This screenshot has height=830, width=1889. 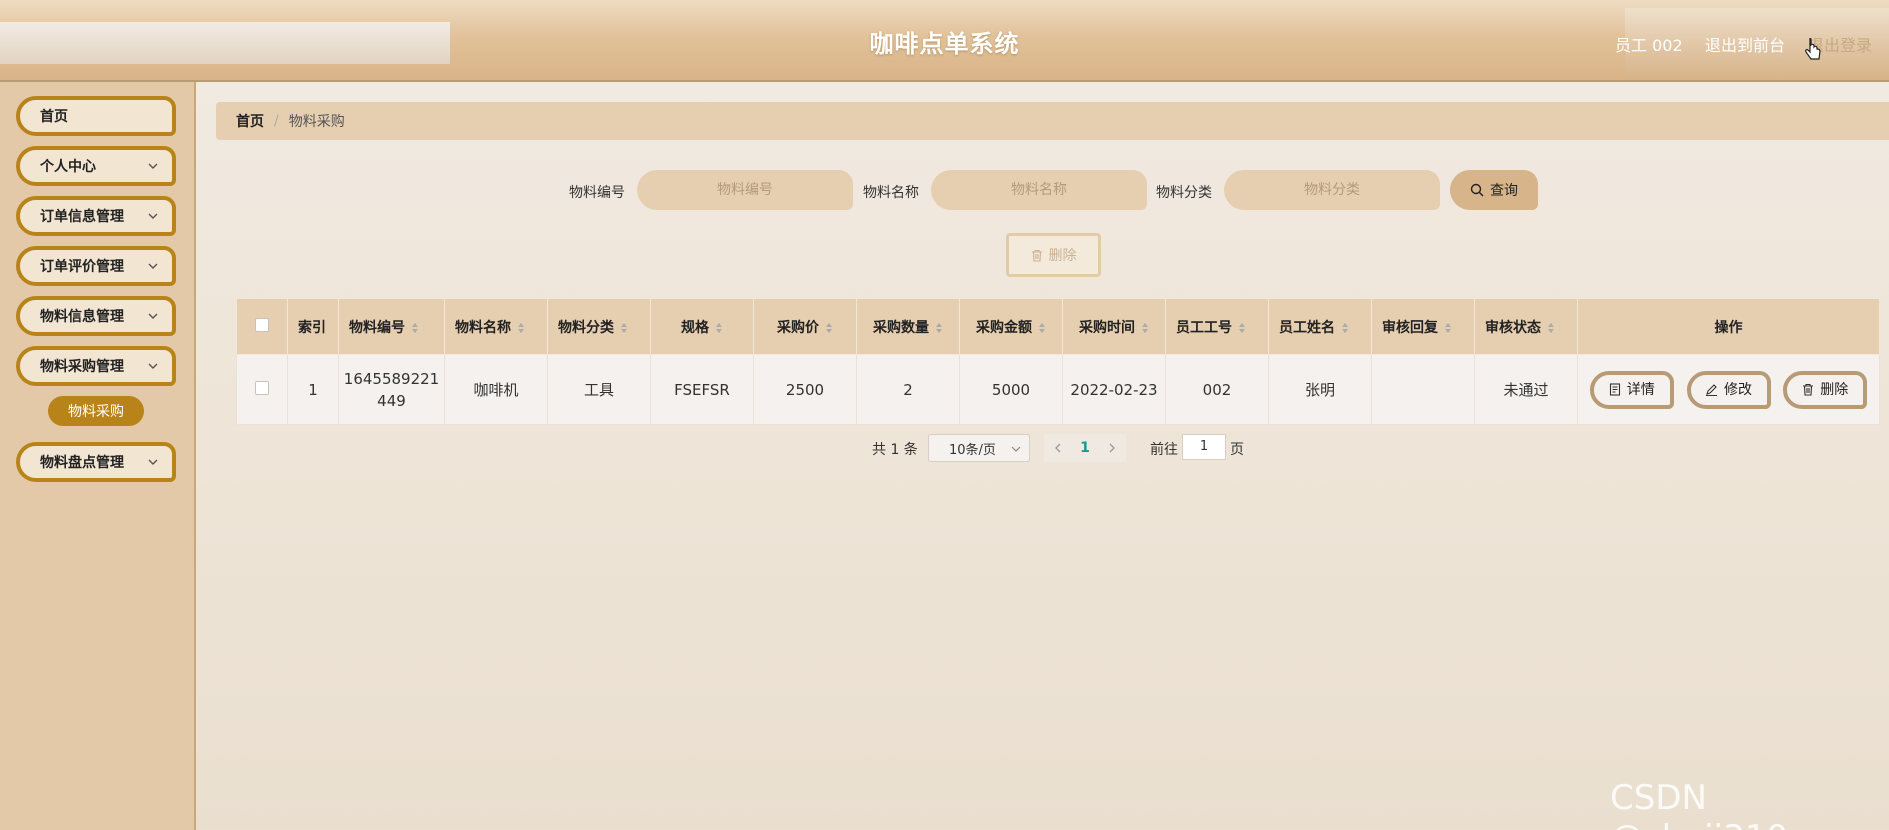 I want to click on detail-button: 详情, so click(x=1631, y=389).